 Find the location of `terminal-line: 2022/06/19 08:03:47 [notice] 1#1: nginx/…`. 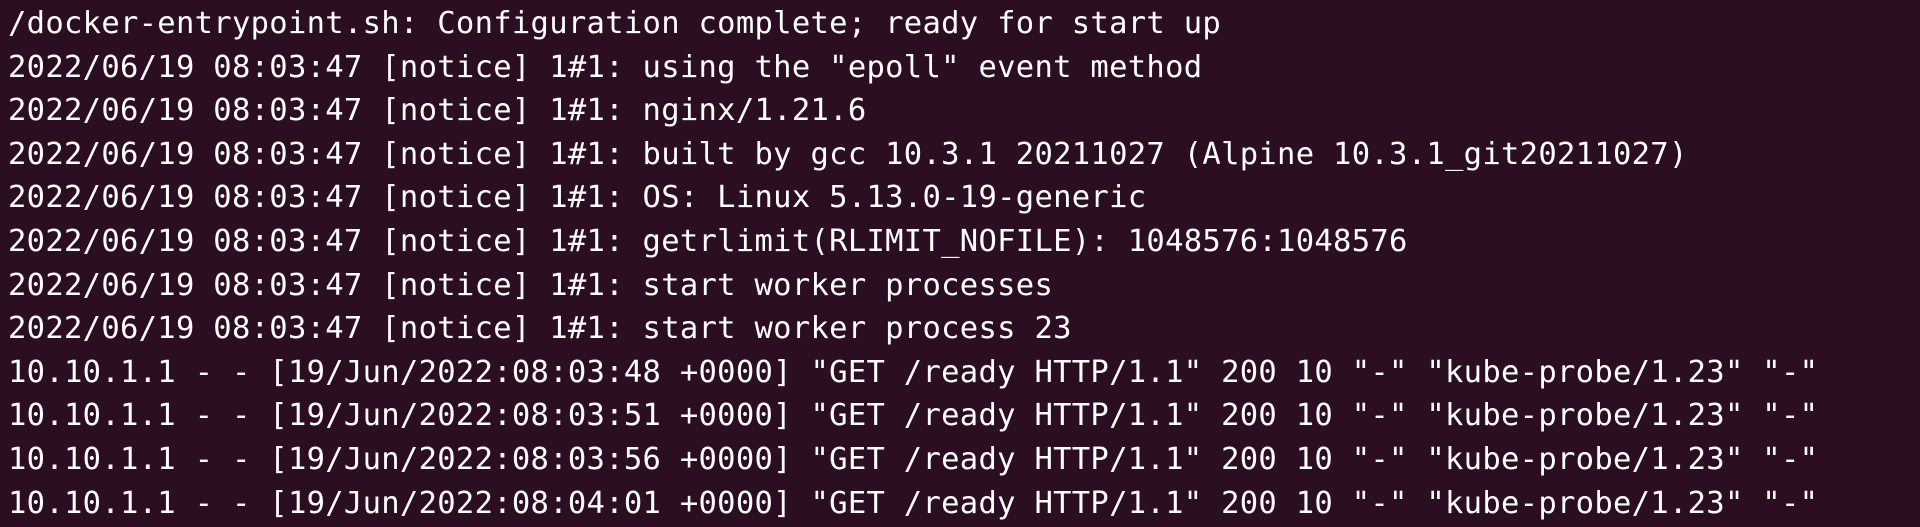

terminal-line: 2022/06/19 08:03:47 [notice] 1#1: nginx/… is located at coordinates (437, 111).